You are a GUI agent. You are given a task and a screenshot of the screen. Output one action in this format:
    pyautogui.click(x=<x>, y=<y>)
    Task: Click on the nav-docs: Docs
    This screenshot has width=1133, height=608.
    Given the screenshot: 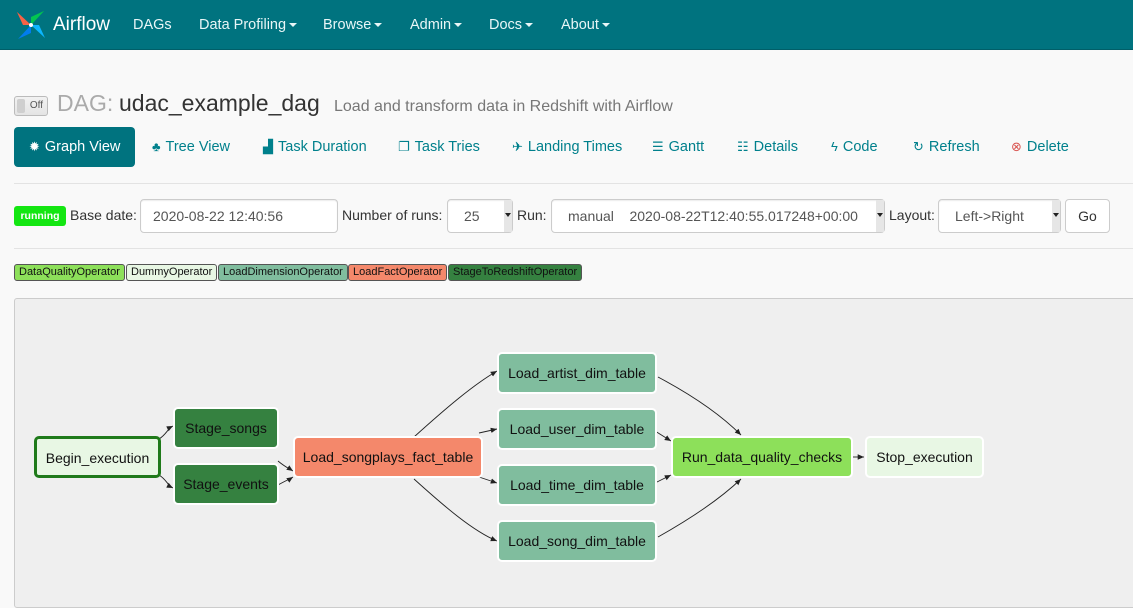 What is the action you would take?
    pyautogui.click(x=511, y=25)
    